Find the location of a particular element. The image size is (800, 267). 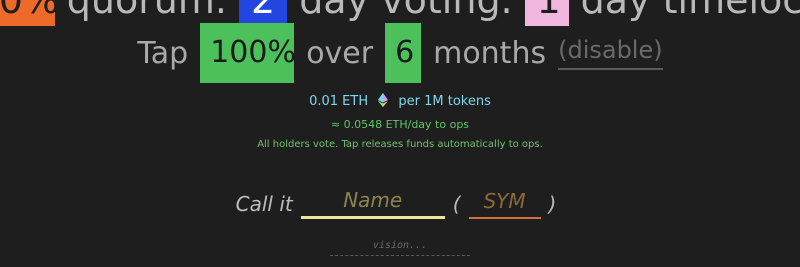

token-name-input is located at coordinates (372, 203).